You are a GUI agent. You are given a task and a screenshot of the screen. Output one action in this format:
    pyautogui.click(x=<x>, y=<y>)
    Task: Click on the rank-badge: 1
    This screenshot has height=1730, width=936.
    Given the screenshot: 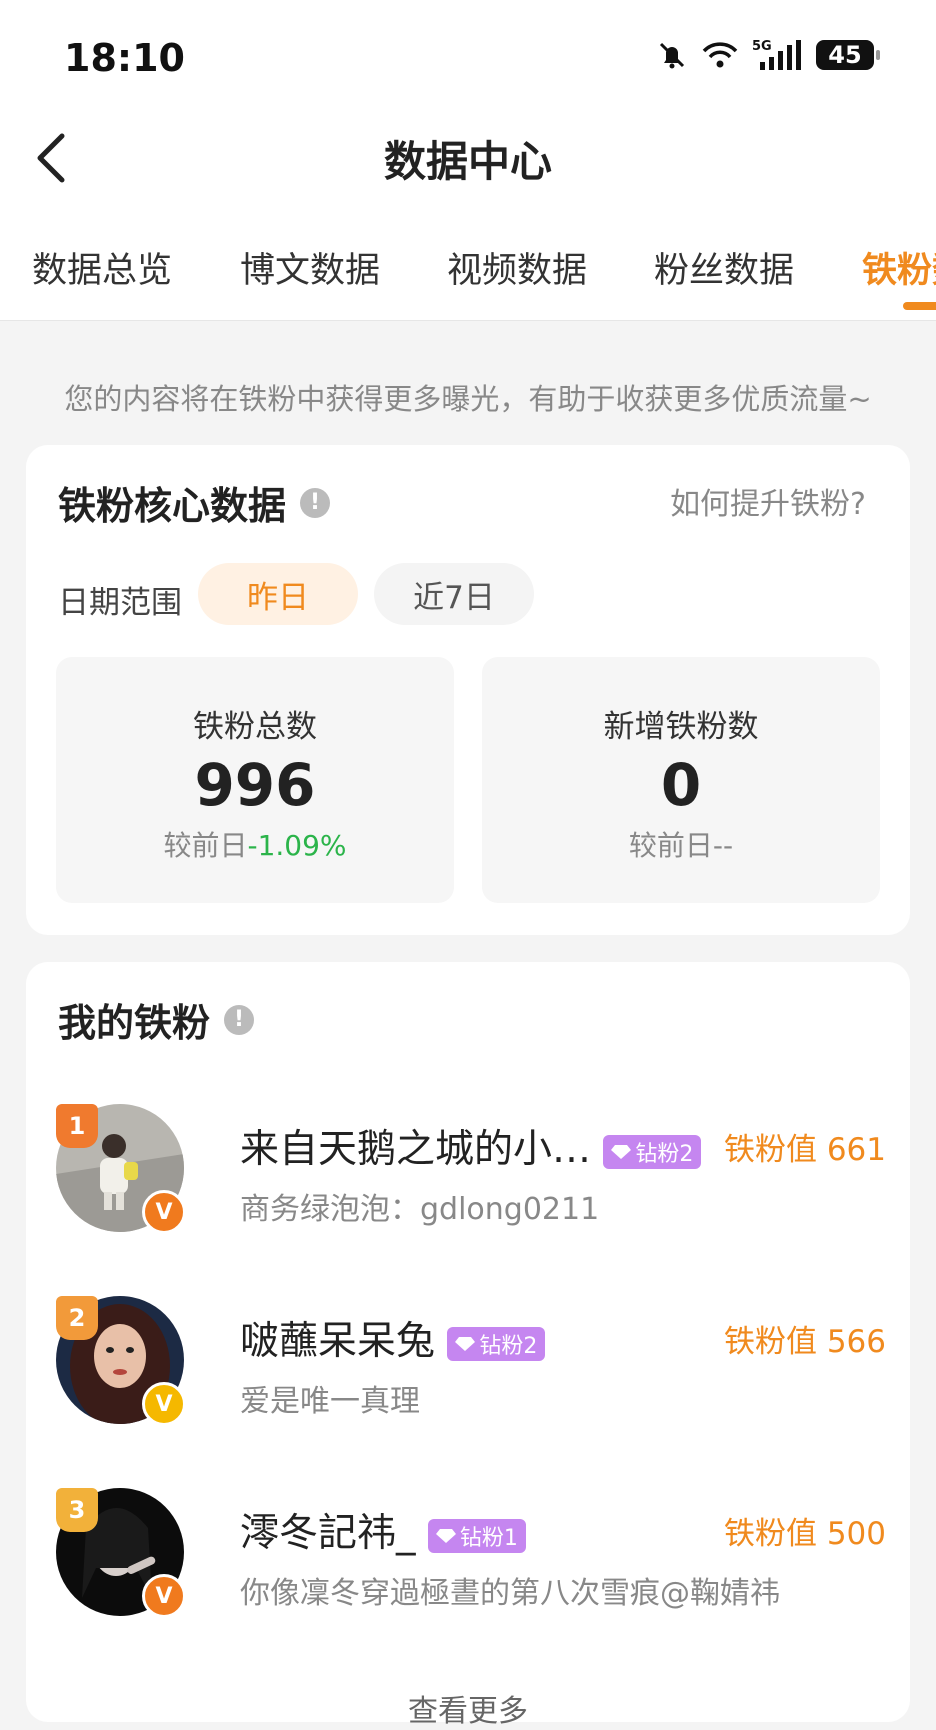 What is the action you would take?
    pyautogui.click(x=77, y=1126)
    